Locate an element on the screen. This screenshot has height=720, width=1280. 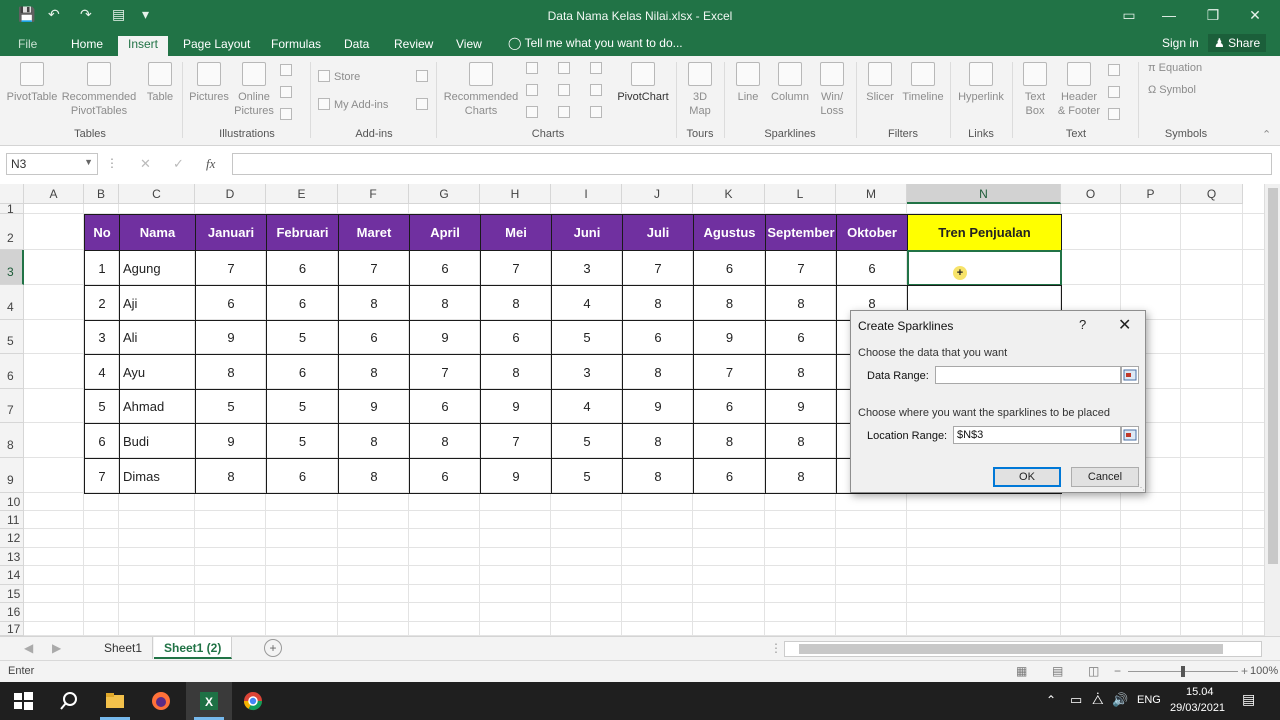
minimize-button: — is located at coordinates (1169, 15).